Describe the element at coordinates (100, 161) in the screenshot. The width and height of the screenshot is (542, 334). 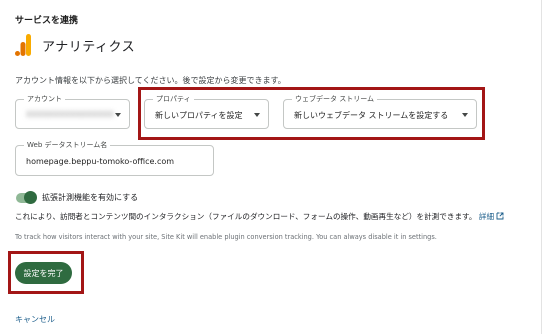
I see `web-stream-name-value: homepage.beppu-tomoko-office.com` at that location.